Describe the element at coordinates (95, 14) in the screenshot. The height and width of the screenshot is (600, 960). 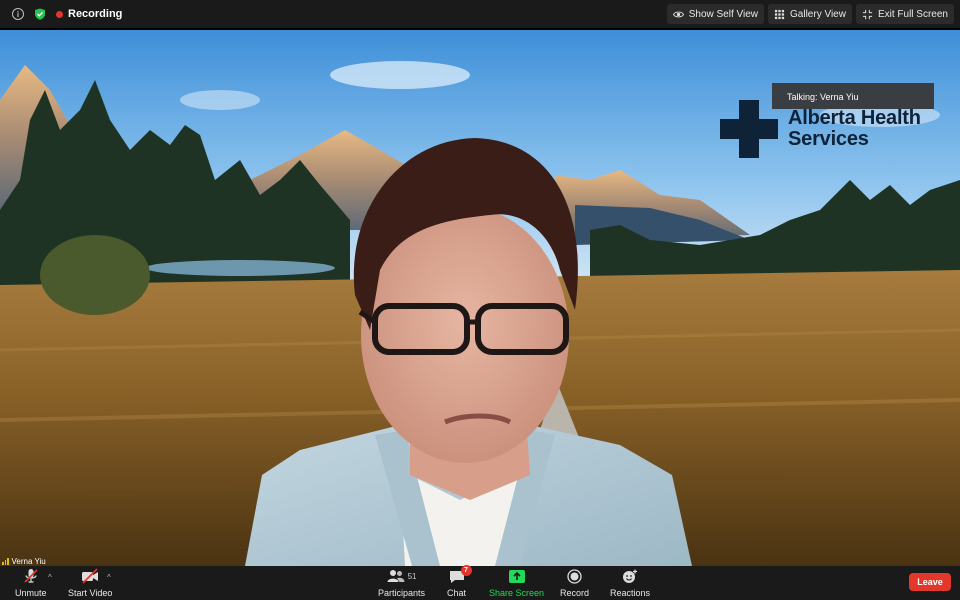
I see `recording-label: Recording` at that location.